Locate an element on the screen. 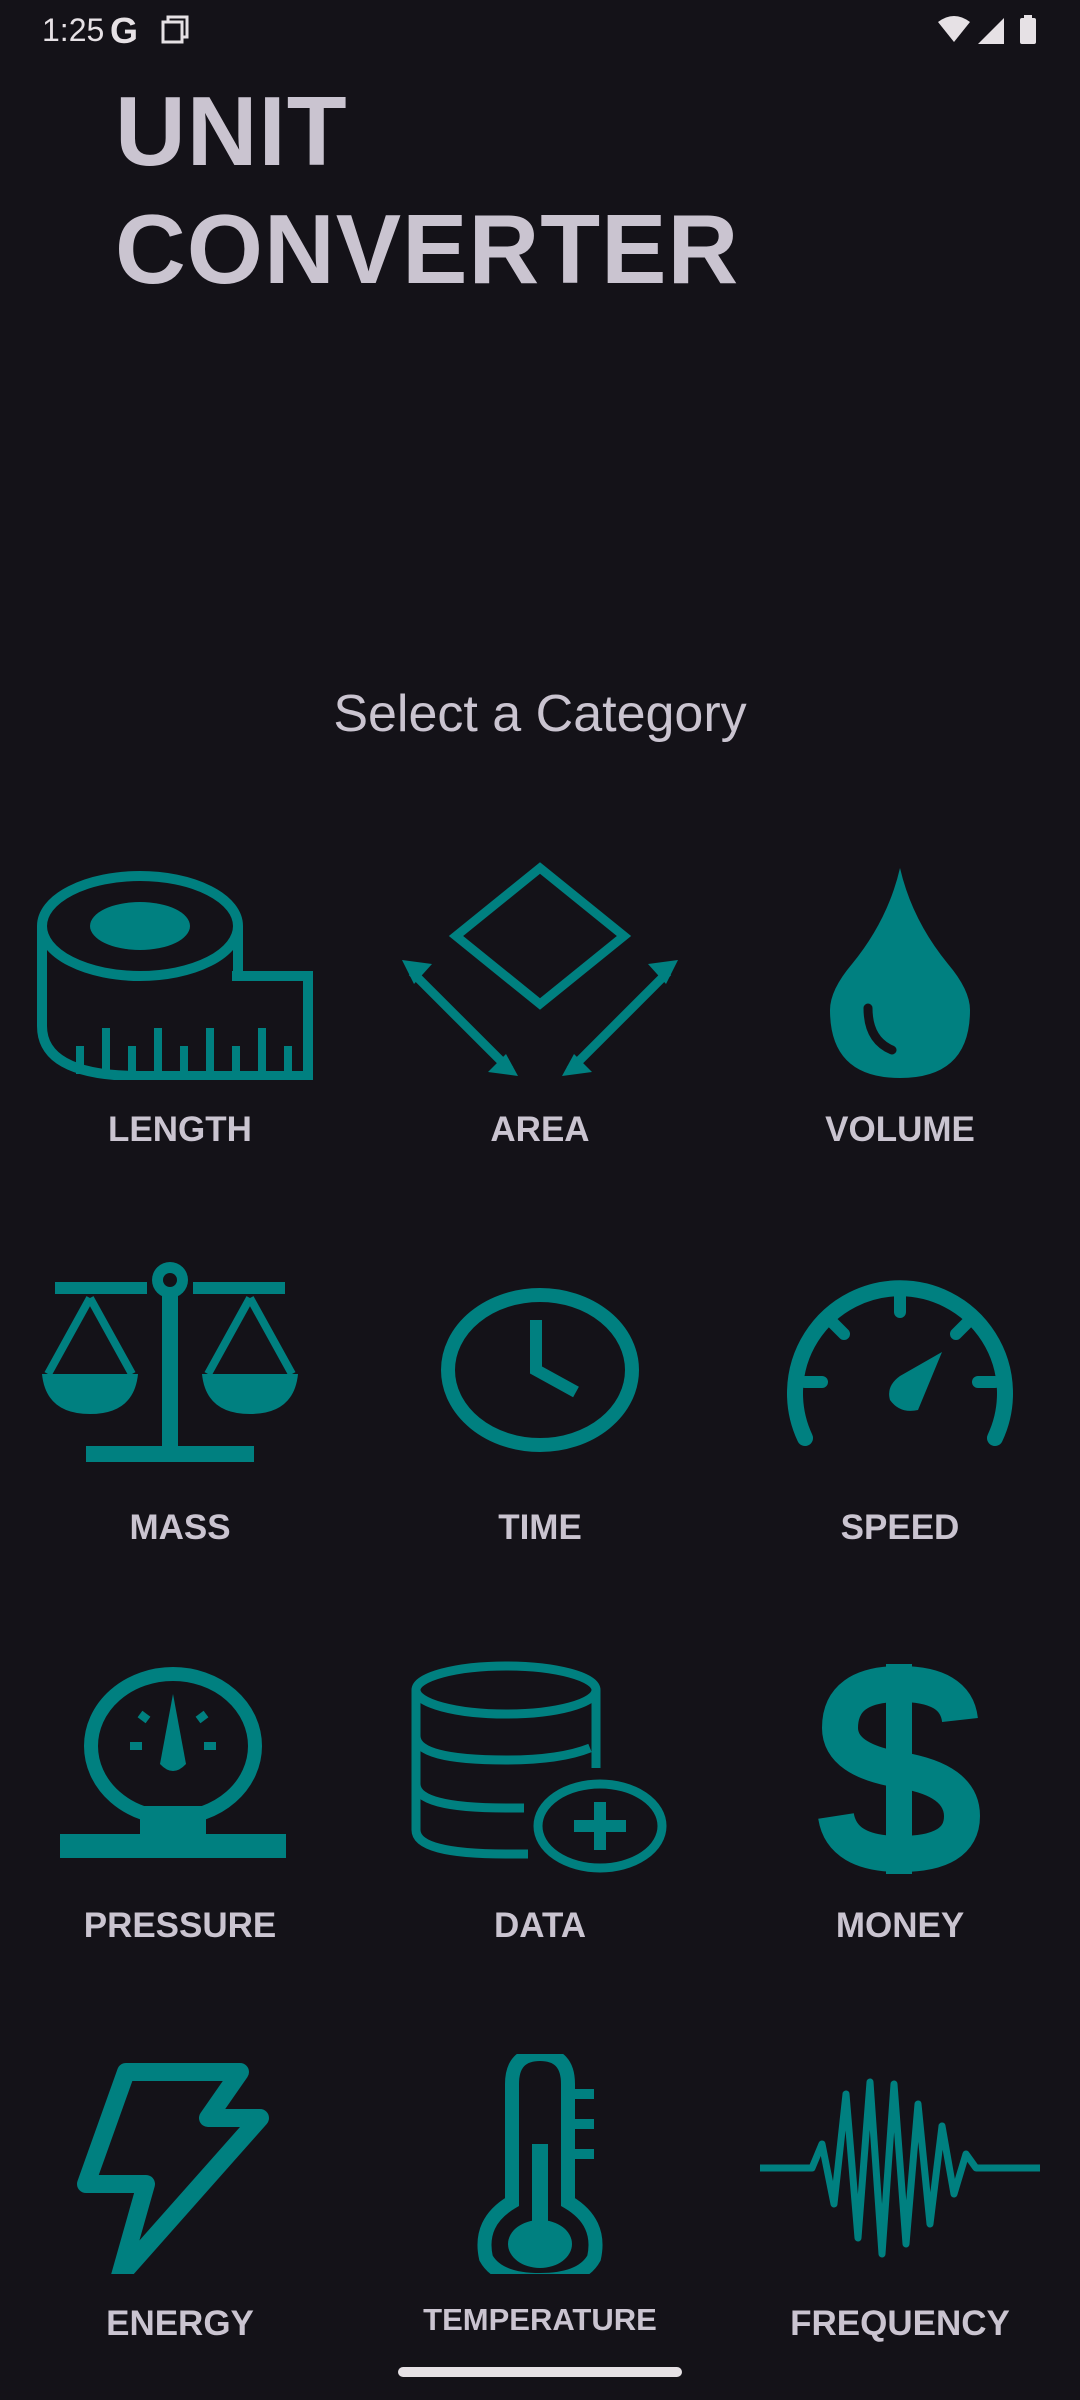  category-data: DATA is located at coordinates (540, 1826).